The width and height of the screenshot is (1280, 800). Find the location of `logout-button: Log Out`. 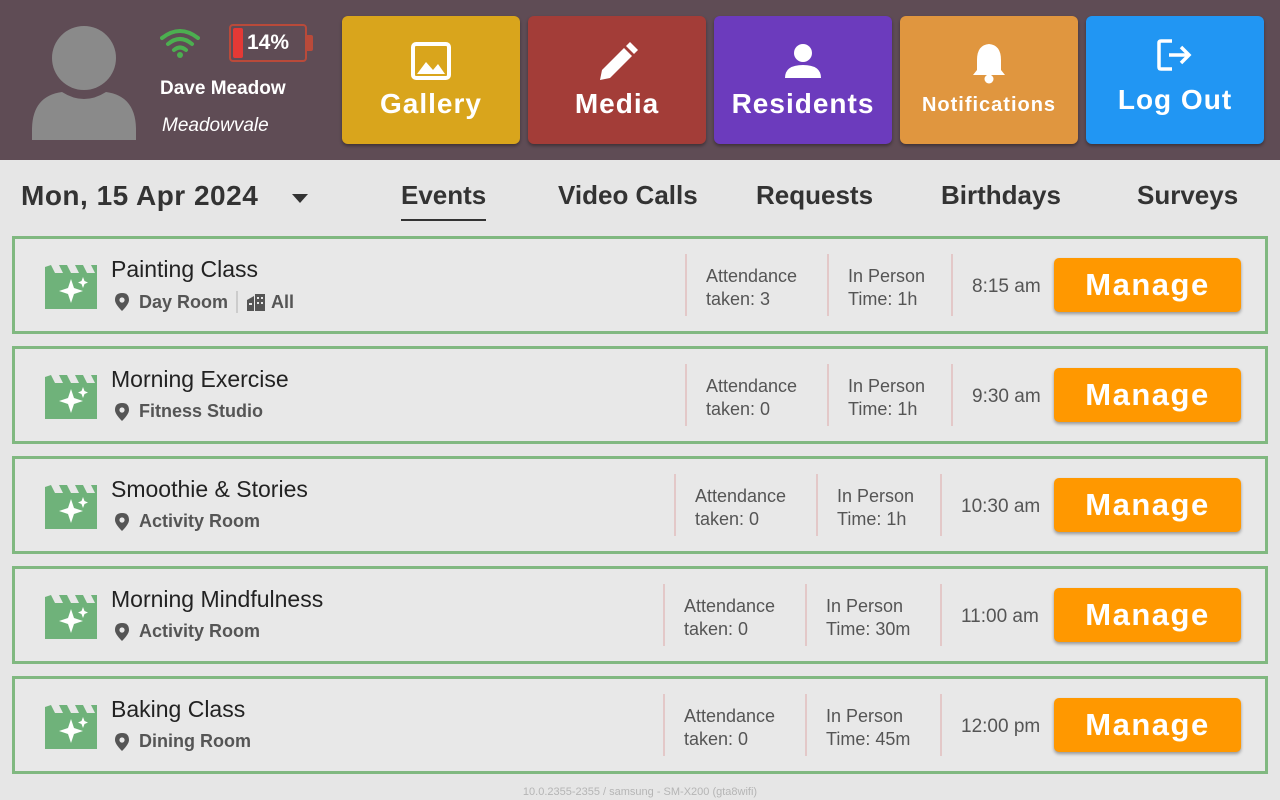

logout-button: Log Out is located at coordinates (1175, 80).